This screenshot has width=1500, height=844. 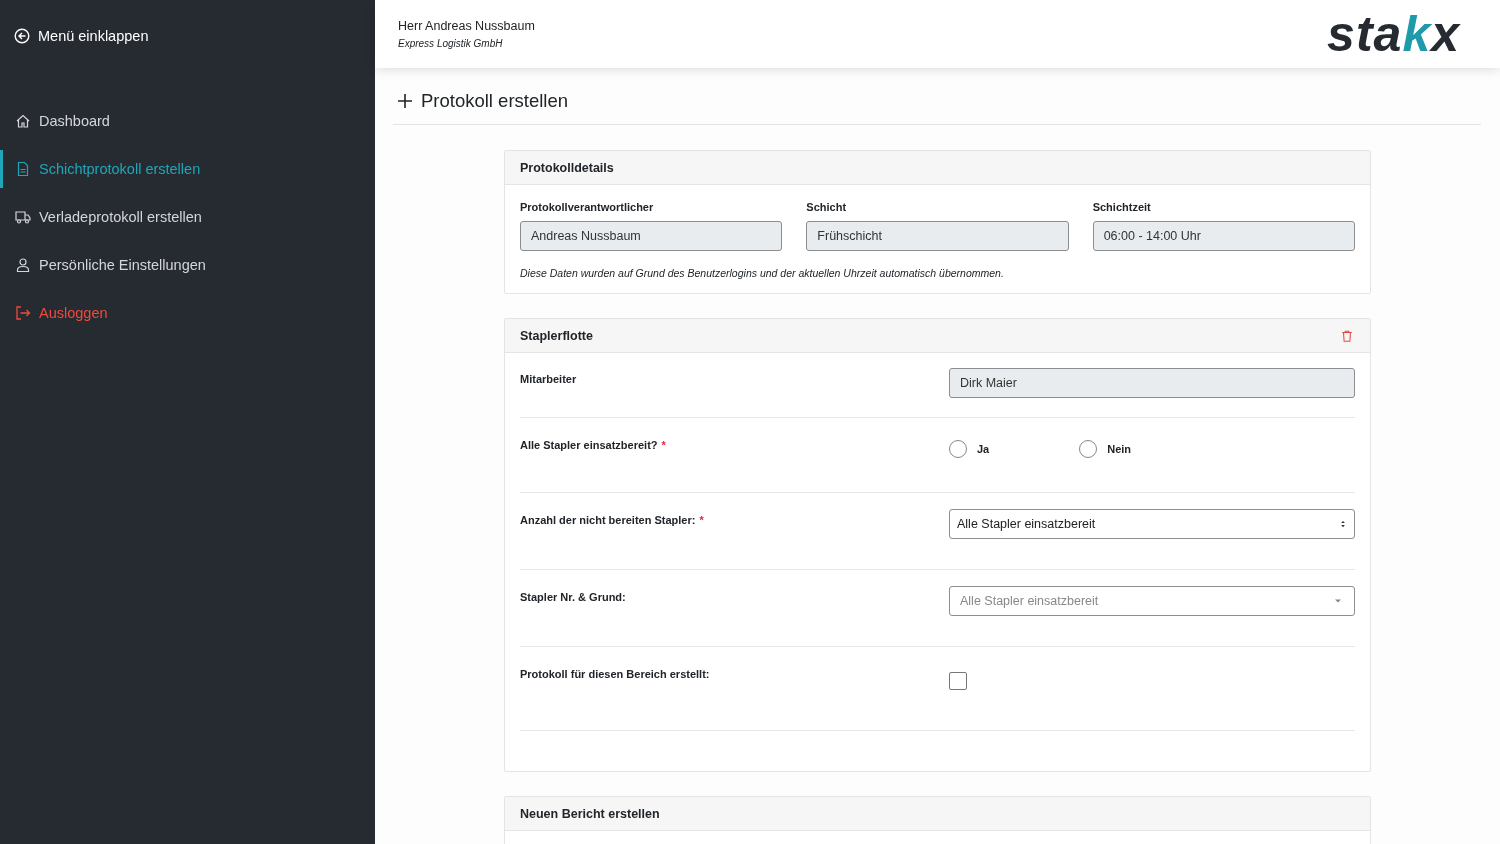 I want to click on field-label: Schichtzeit, so click(x=1122, y=207).